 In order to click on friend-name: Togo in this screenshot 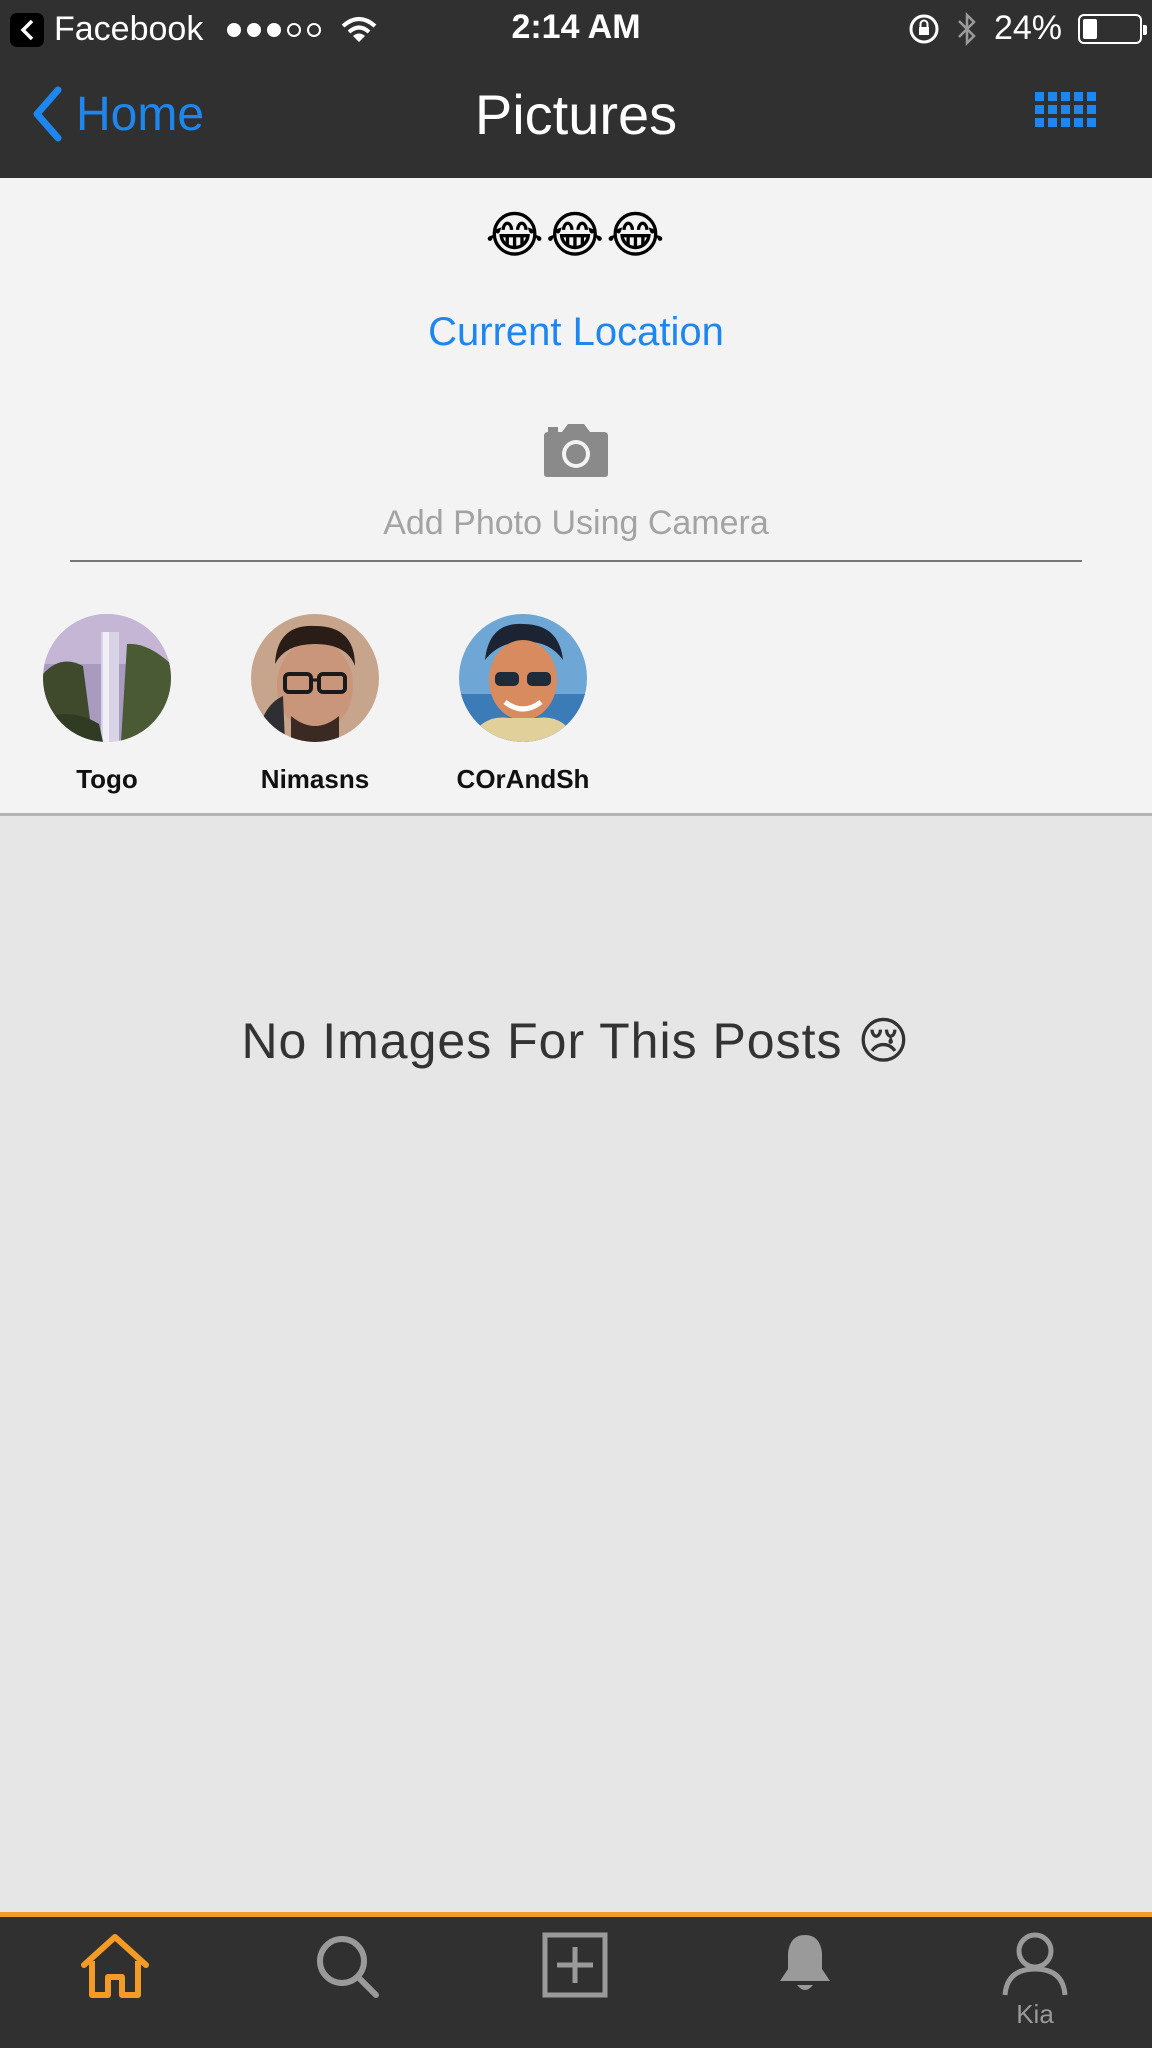, I will do `click(107, 779)`.